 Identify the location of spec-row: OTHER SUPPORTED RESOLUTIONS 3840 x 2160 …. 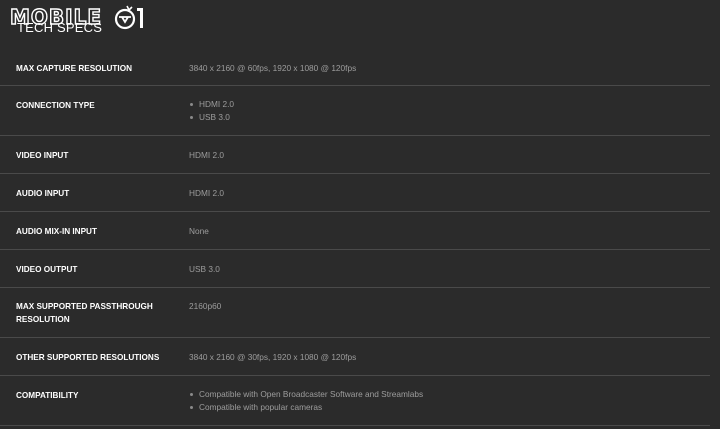
(355, 357).